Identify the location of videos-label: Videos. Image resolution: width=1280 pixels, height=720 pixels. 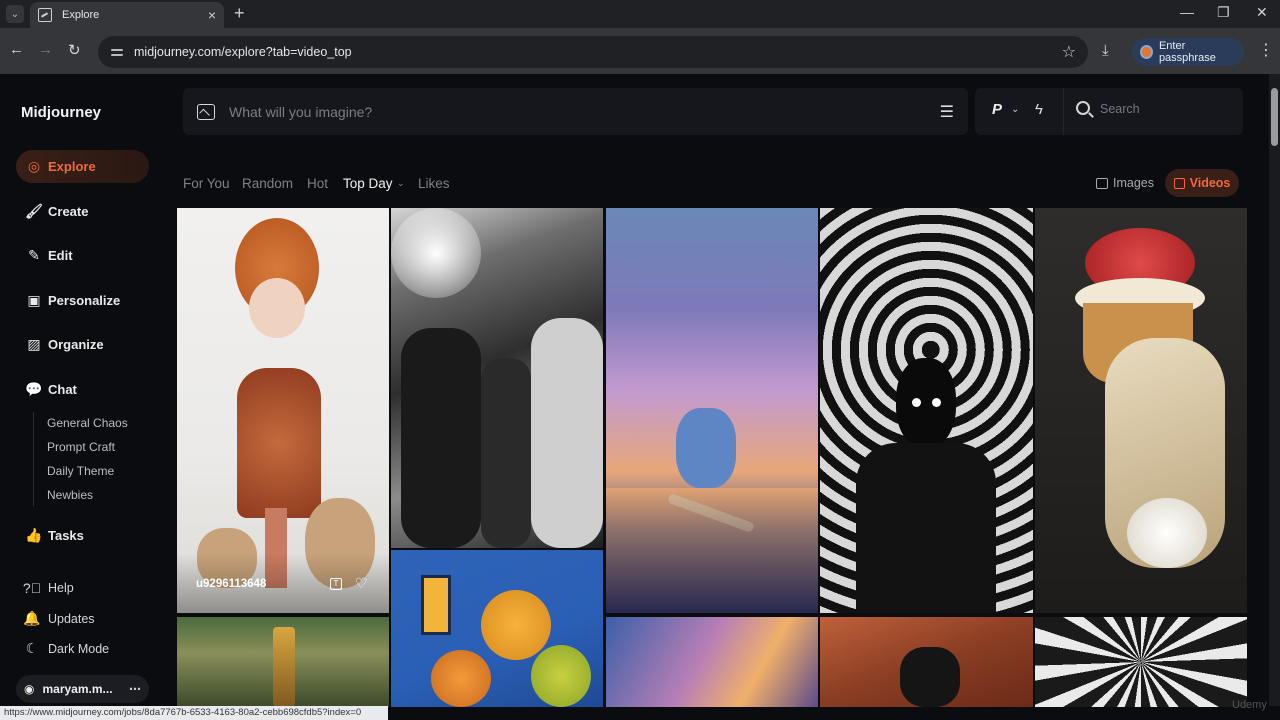
(1210, 183).